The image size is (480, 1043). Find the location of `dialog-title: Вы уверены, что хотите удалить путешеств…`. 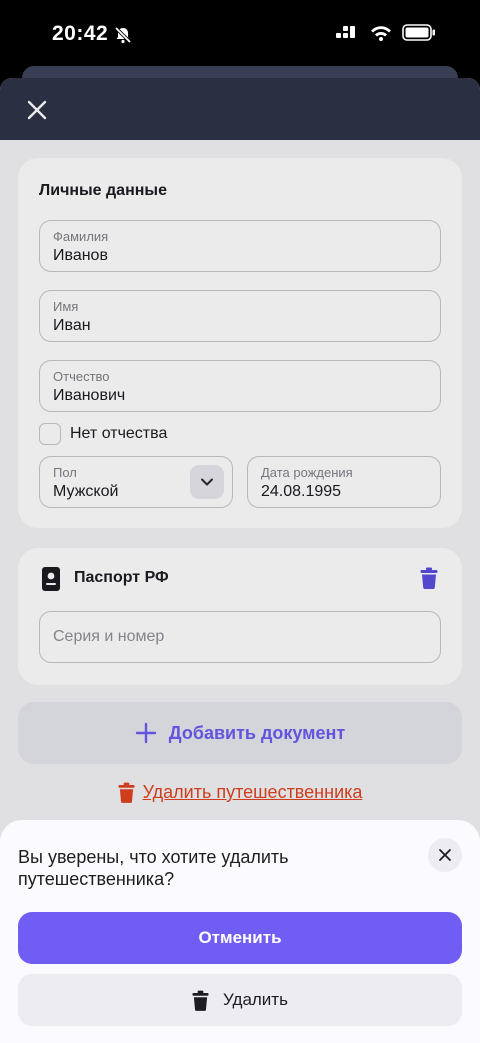

dialog-title: Вы уверены, что хотите удалить путешеств… is located at coordinates (153, 868).